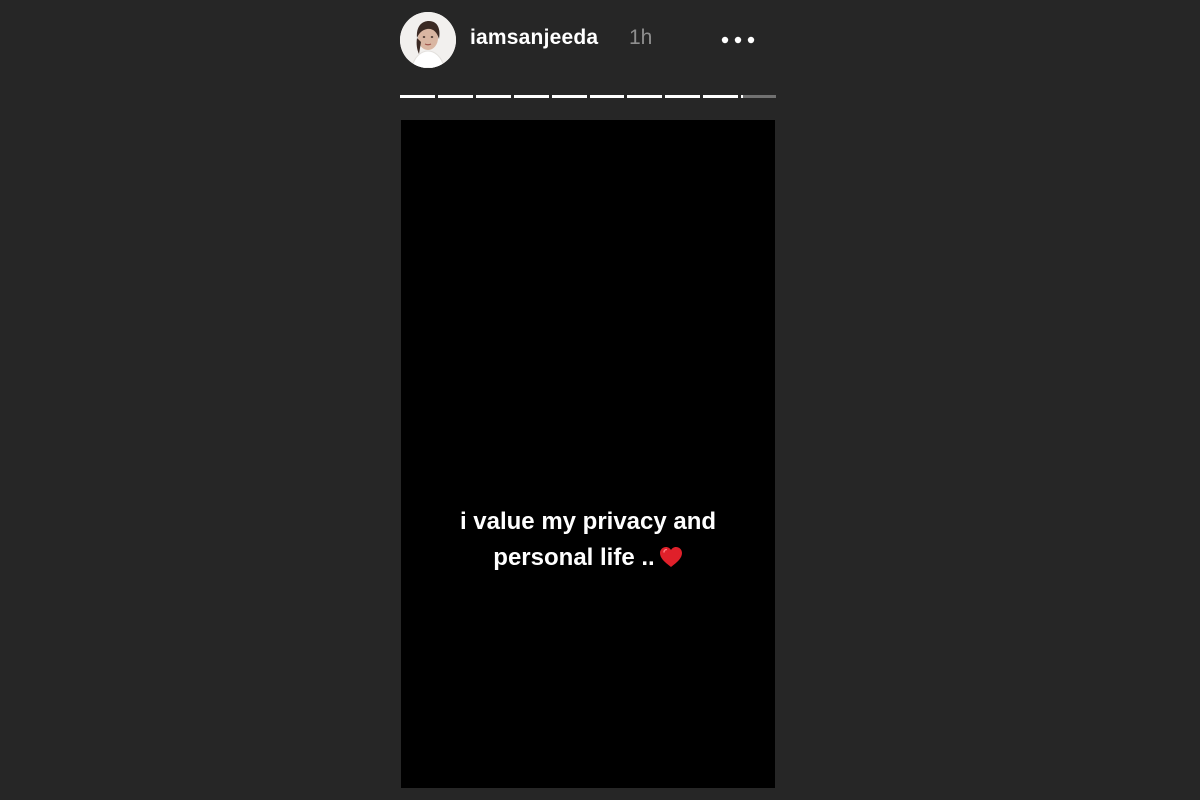 The image size is (1200, 800). What do you see at coordinates (534, 38) in the screenshot?
I see `story-username: iamsanjeeda` at bounding box center [534, 38].